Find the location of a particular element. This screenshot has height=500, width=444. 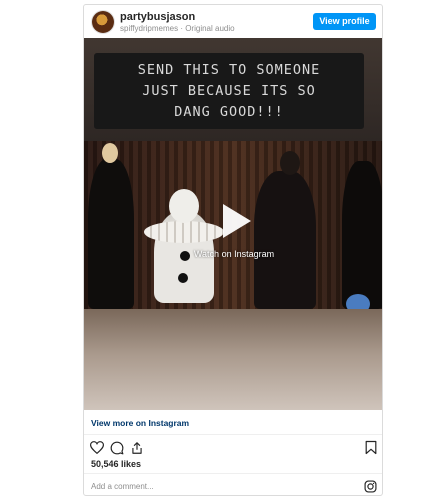

view-more-label: View more on Instagram is located at coordinates (140, 423).